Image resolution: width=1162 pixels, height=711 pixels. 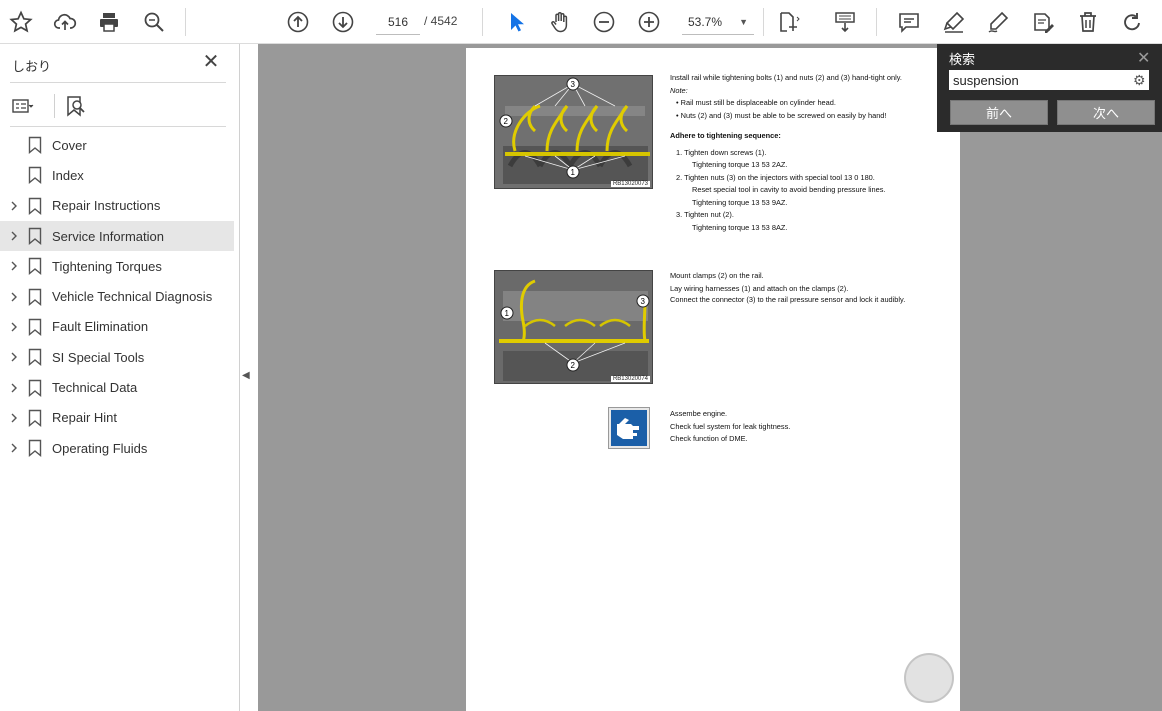 I want to click on figure-code: RB13020073, so click(x=630, y=184).